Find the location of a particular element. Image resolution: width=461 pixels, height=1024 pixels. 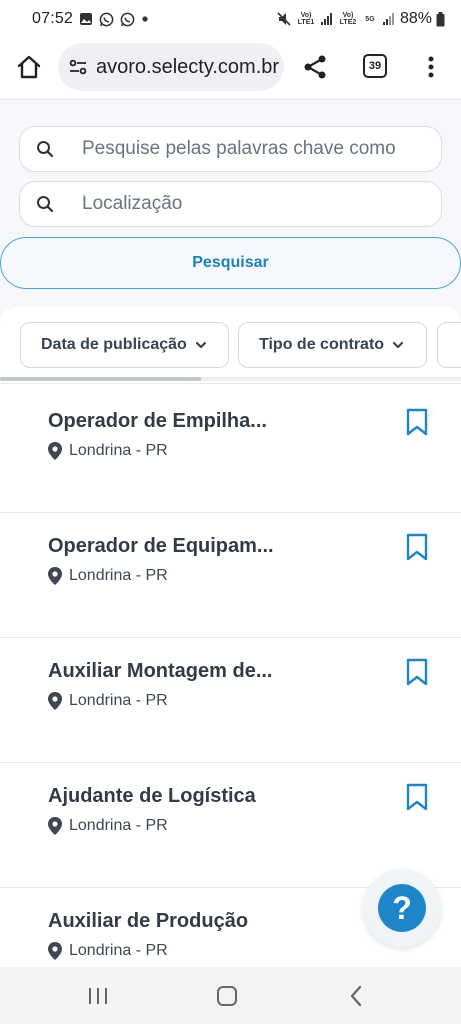

mute-icon is located at coordinates (284, 19).